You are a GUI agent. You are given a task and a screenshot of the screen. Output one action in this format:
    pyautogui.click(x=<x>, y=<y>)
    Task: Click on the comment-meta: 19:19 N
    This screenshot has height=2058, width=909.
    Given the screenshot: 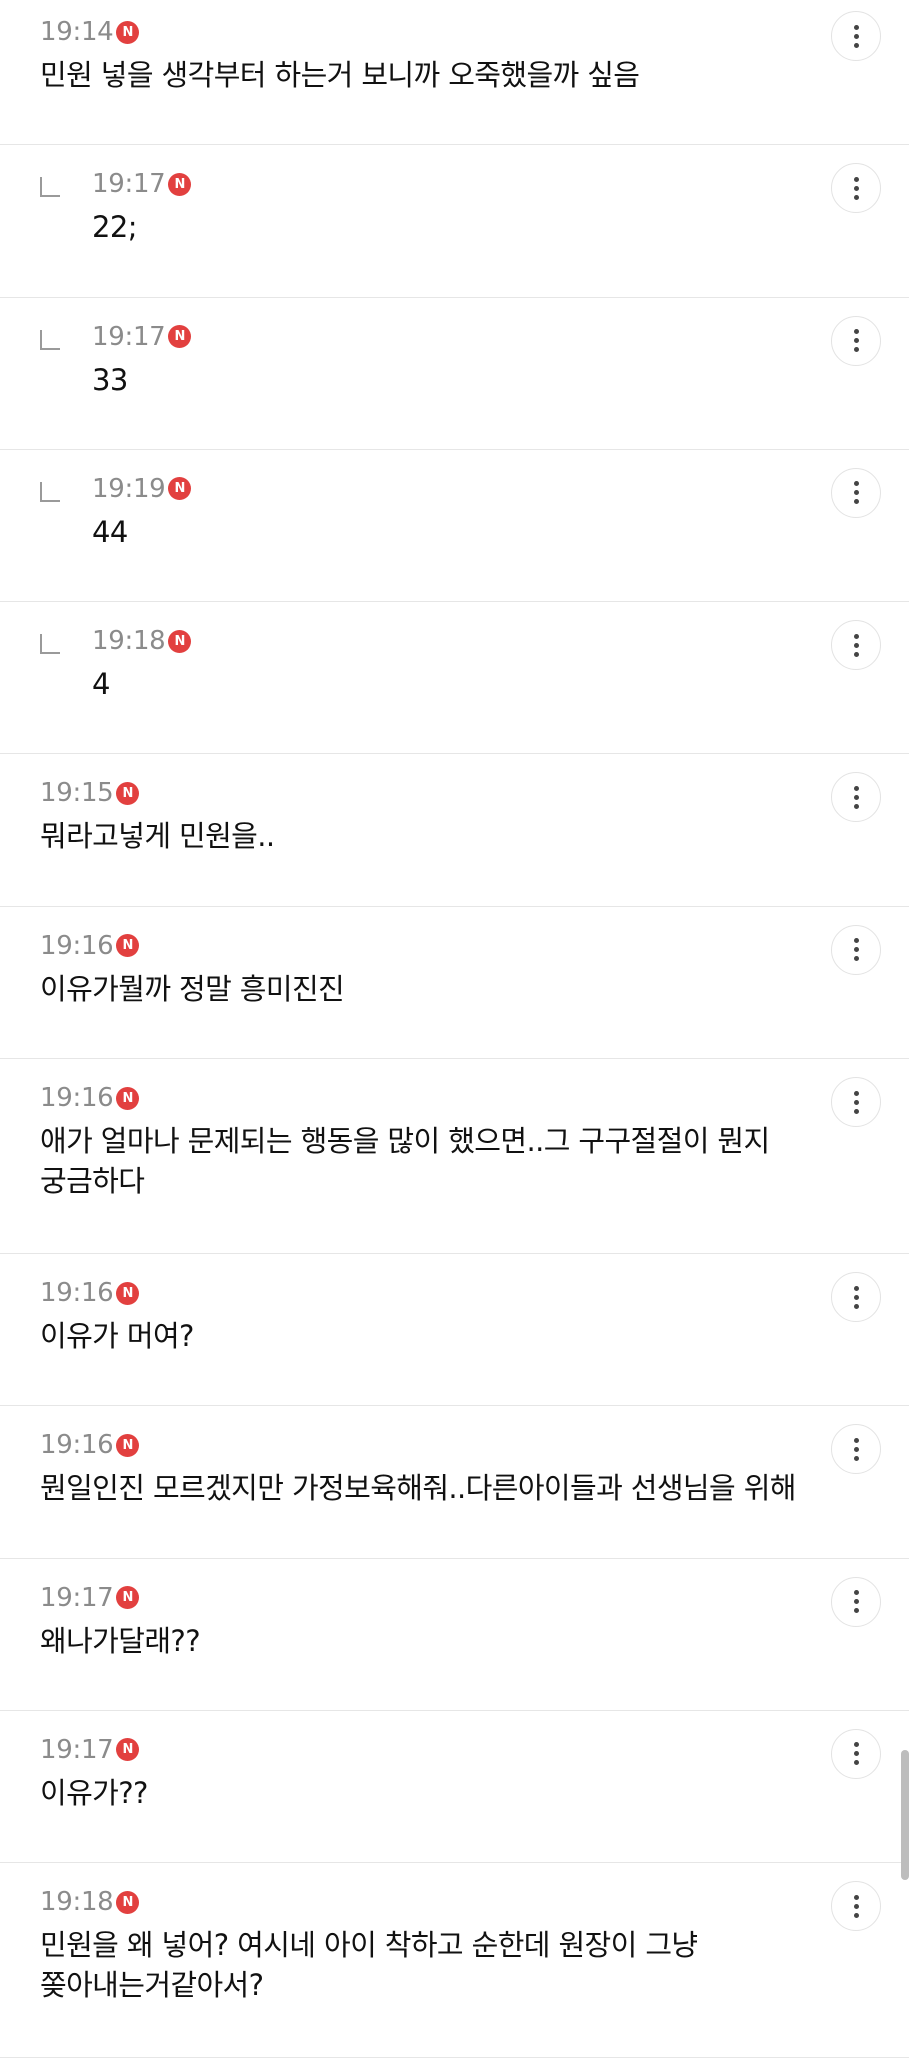 What is the action you would take?
    pyautogui.click(x=142, y=489)
    